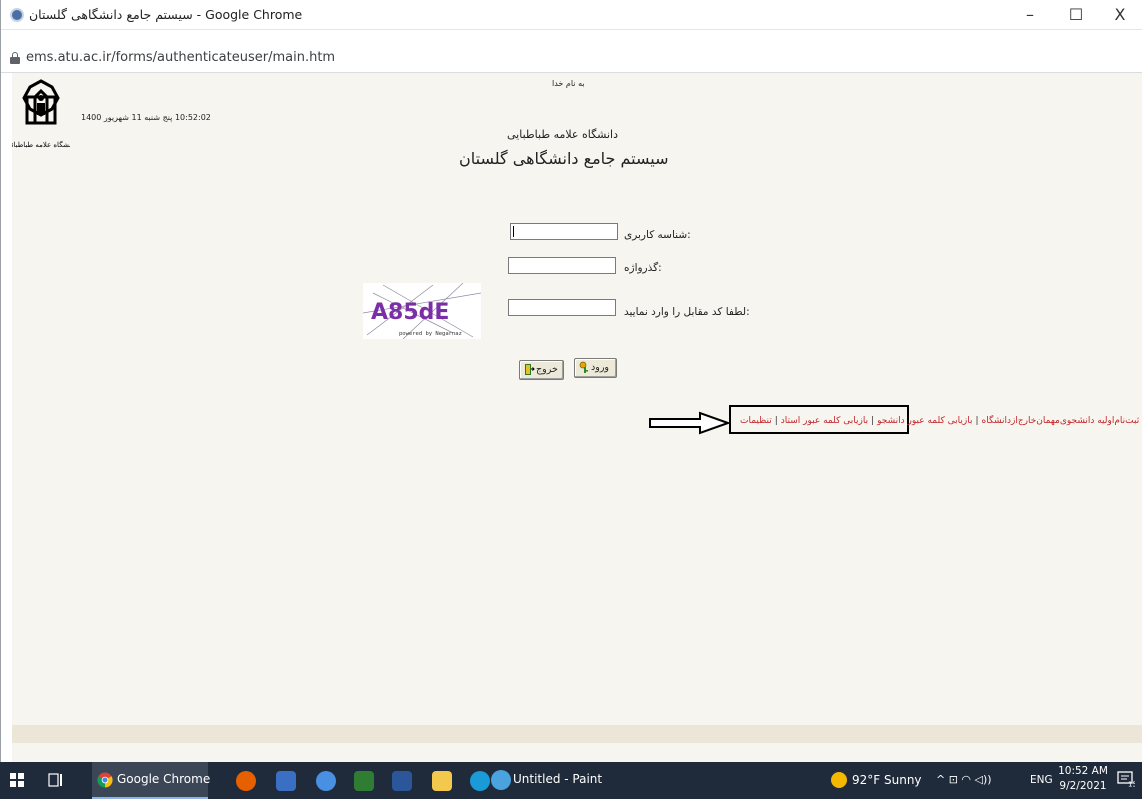 The width and height of the screenshot is (1142, 799). I want to click on firefox-icon, so click(246, 781).